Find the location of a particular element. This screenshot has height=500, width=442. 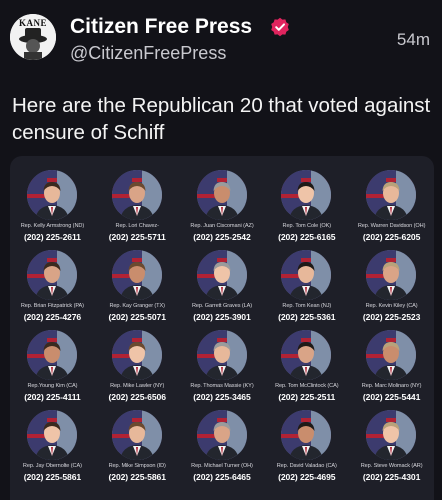

member-card: Rep. Mike Lawler (NY) (202) 225-6506 is located at coordinates (137, 368).